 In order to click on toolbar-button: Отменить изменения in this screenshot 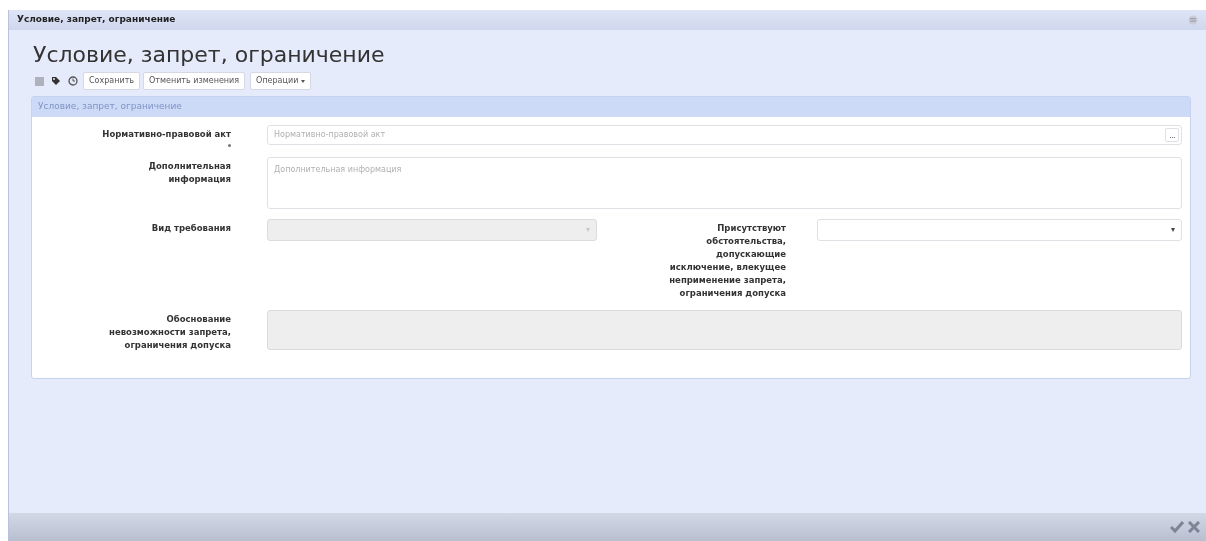, I will do `click(194, 81)`.